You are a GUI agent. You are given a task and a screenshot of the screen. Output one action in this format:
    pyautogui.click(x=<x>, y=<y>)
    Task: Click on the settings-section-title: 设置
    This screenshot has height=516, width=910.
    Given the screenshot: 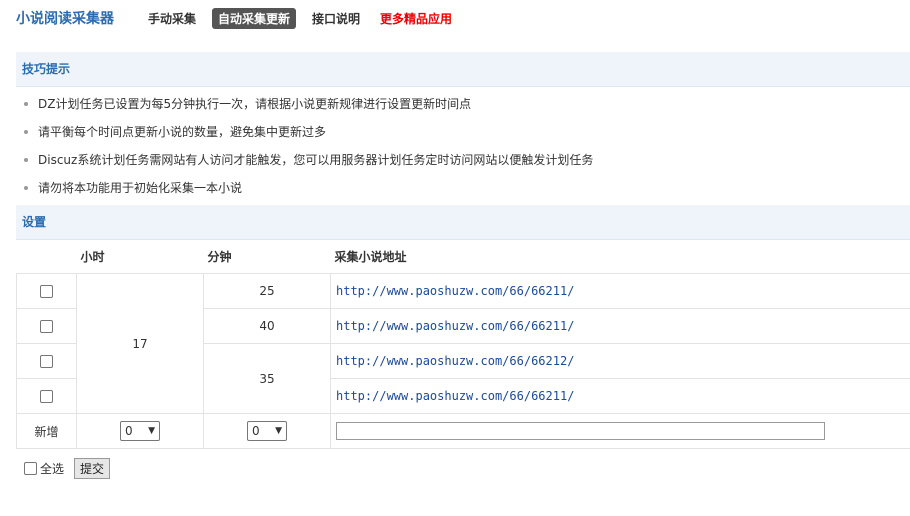 What is the action you would take?
    pyautogui.click(x=463, y=222)
    